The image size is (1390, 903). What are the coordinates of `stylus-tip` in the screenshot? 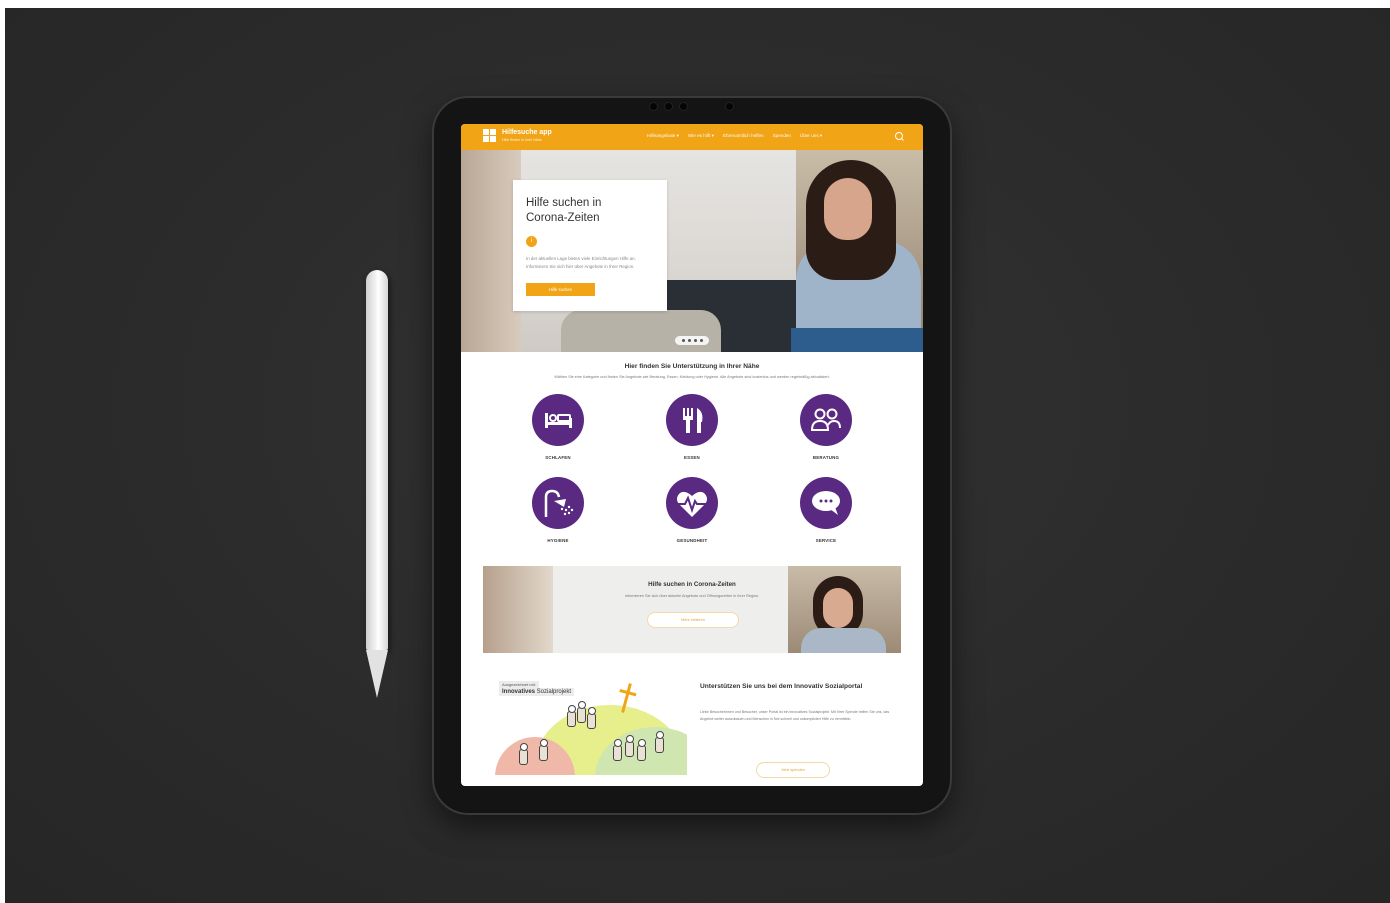 It's located at (377, 674).